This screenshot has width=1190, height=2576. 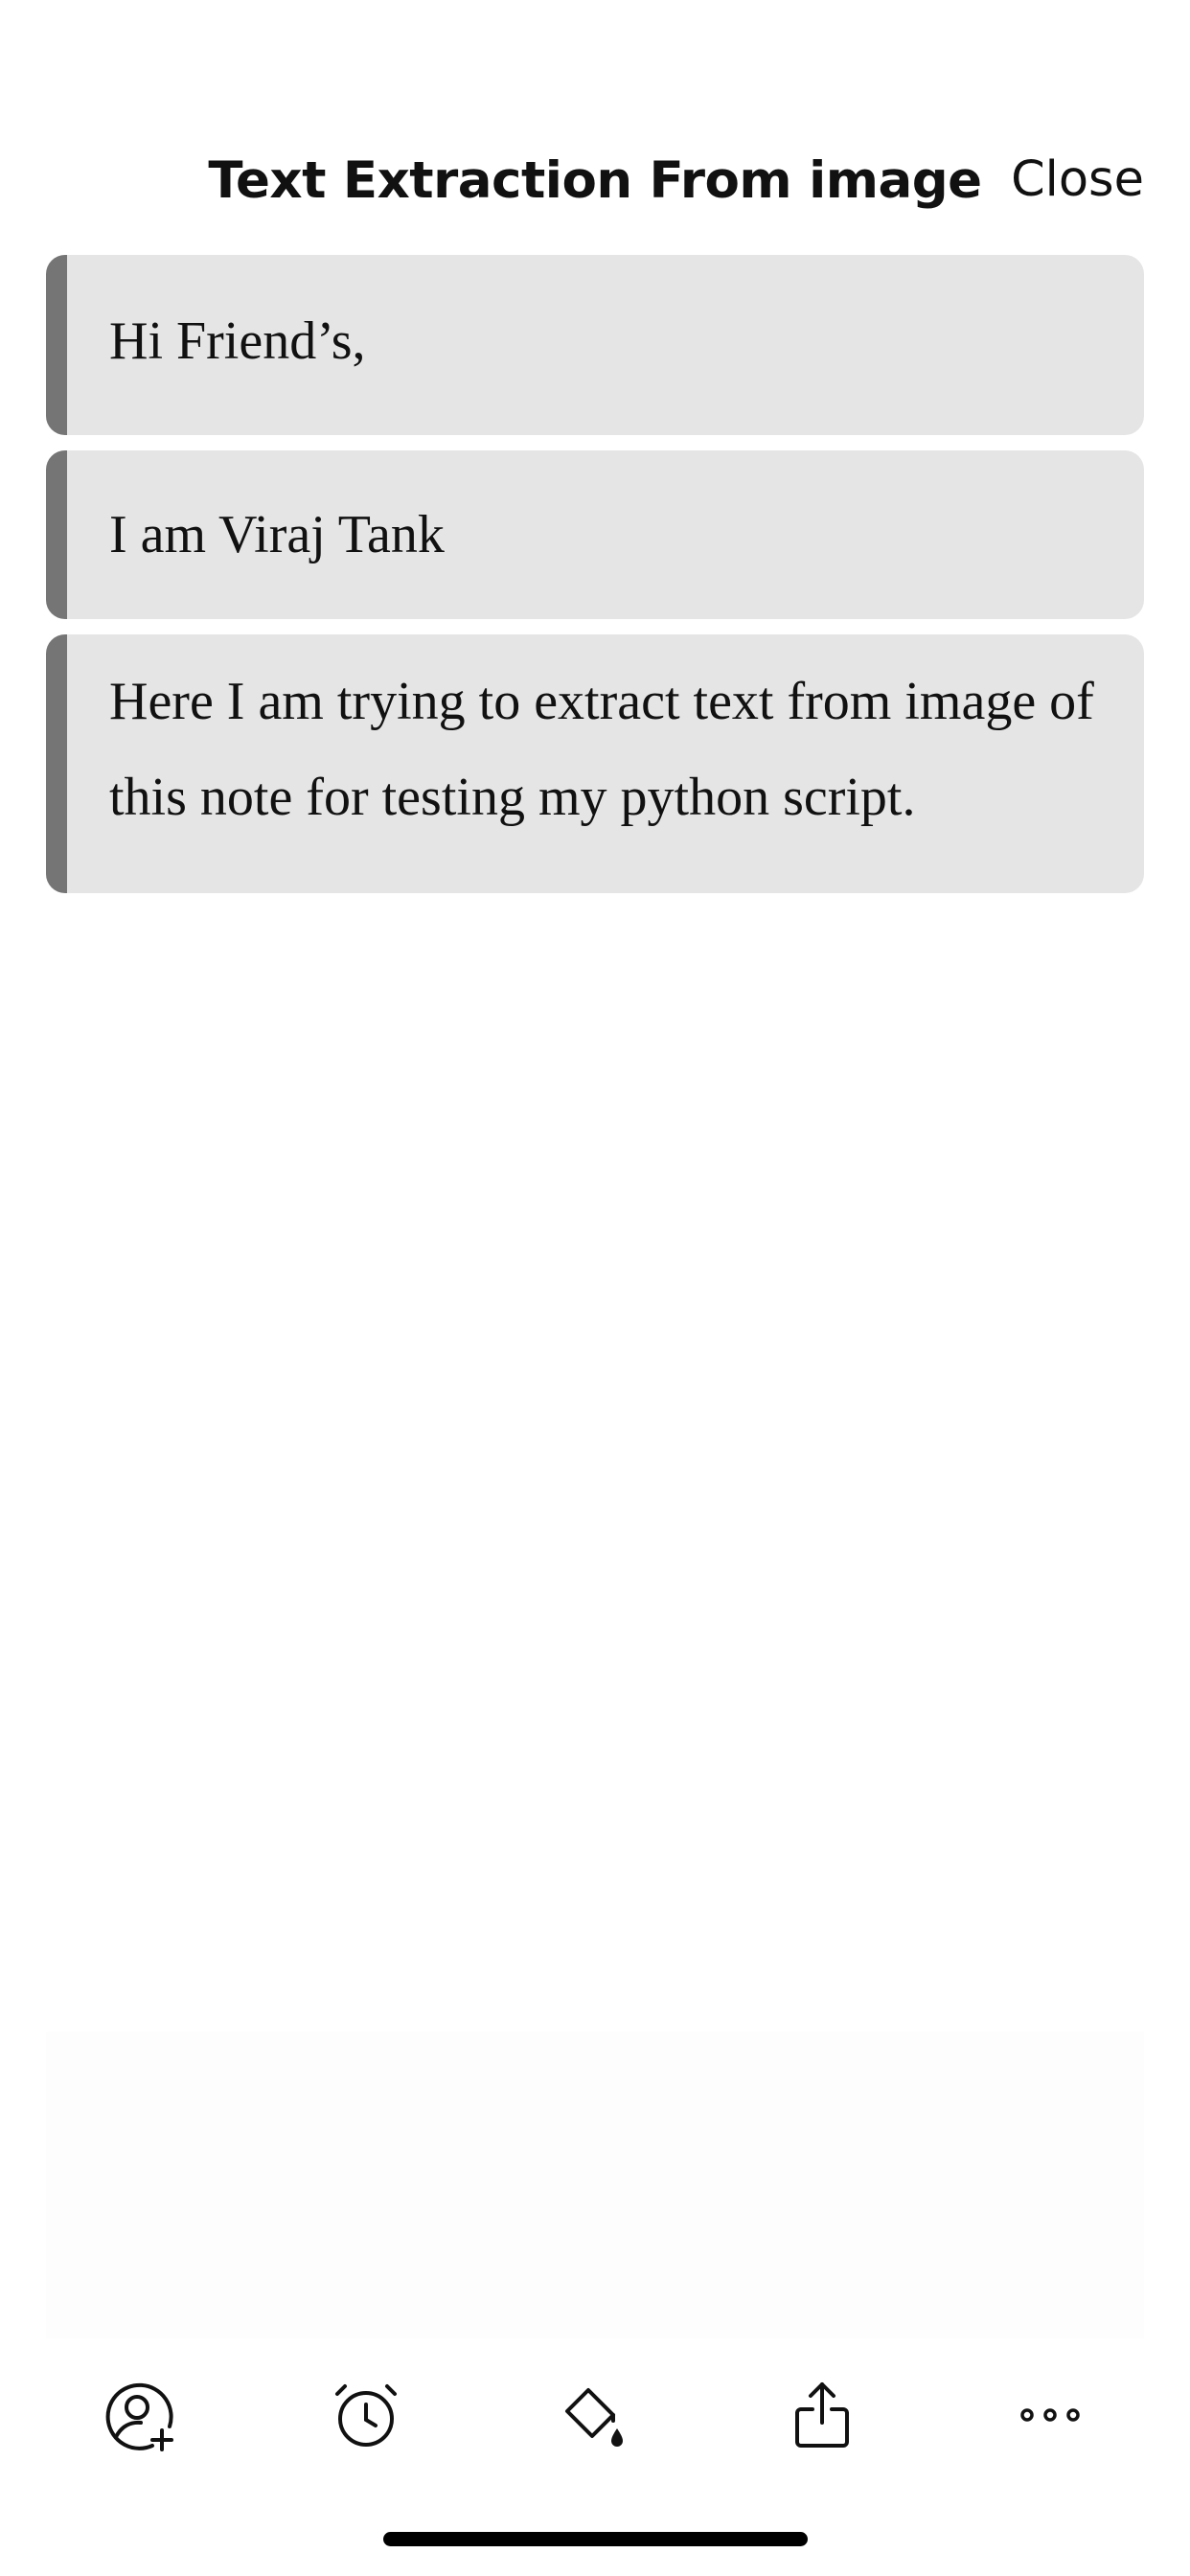 What do you see at coordinates (1077, 179) in the screenshot?
I see `close-button: Close` at bounding box center [1077, 179].